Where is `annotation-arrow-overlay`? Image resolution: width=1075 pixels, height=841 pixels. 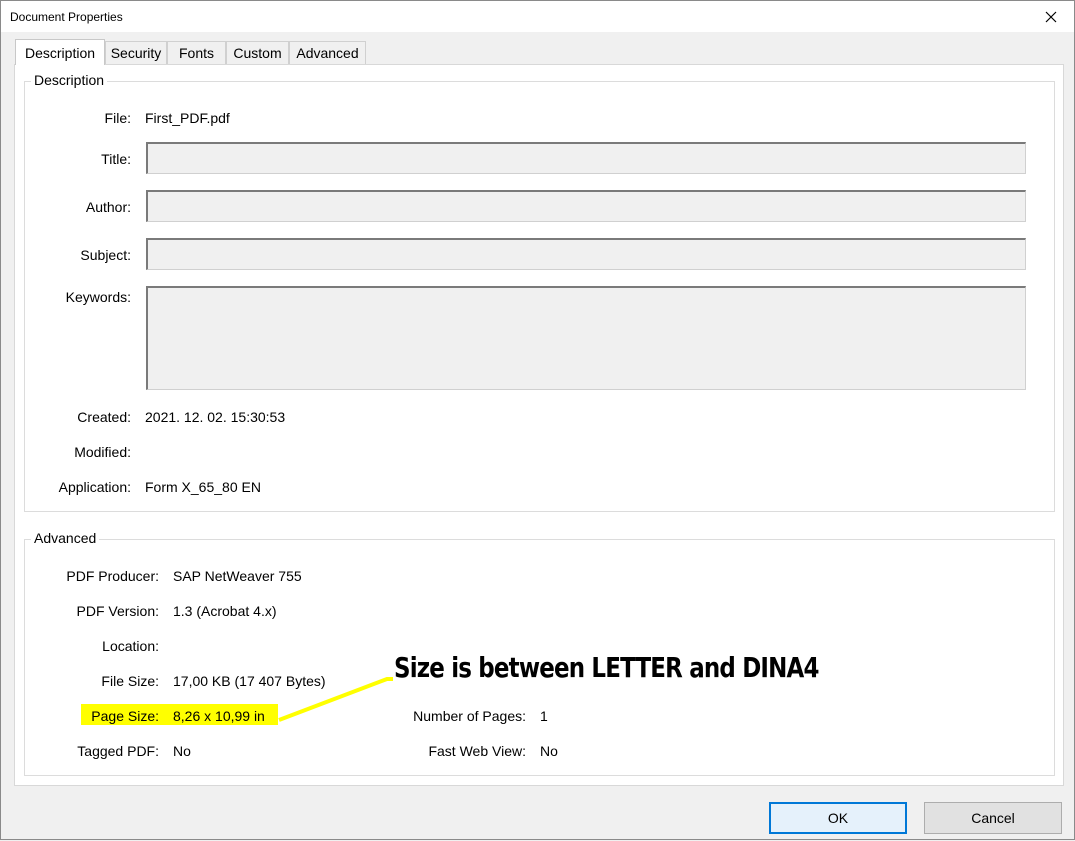 annotation-arrow-overlay is located at coordinates (335, 699).